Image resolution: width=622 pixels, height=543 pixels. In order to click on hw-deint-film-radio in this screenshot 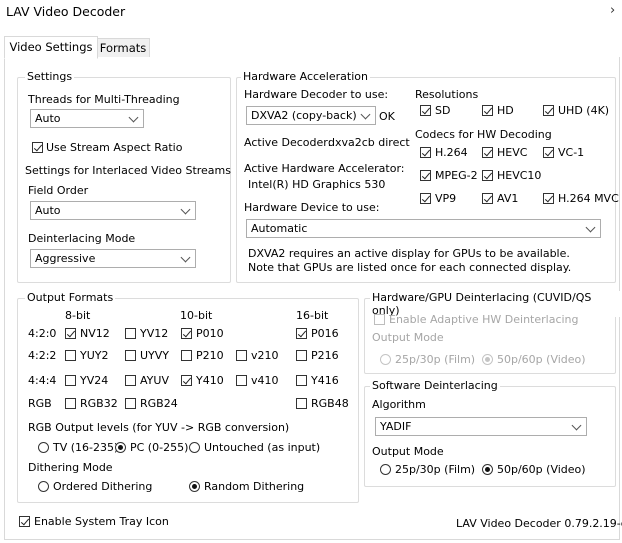, I will do `click(385, 359)`.